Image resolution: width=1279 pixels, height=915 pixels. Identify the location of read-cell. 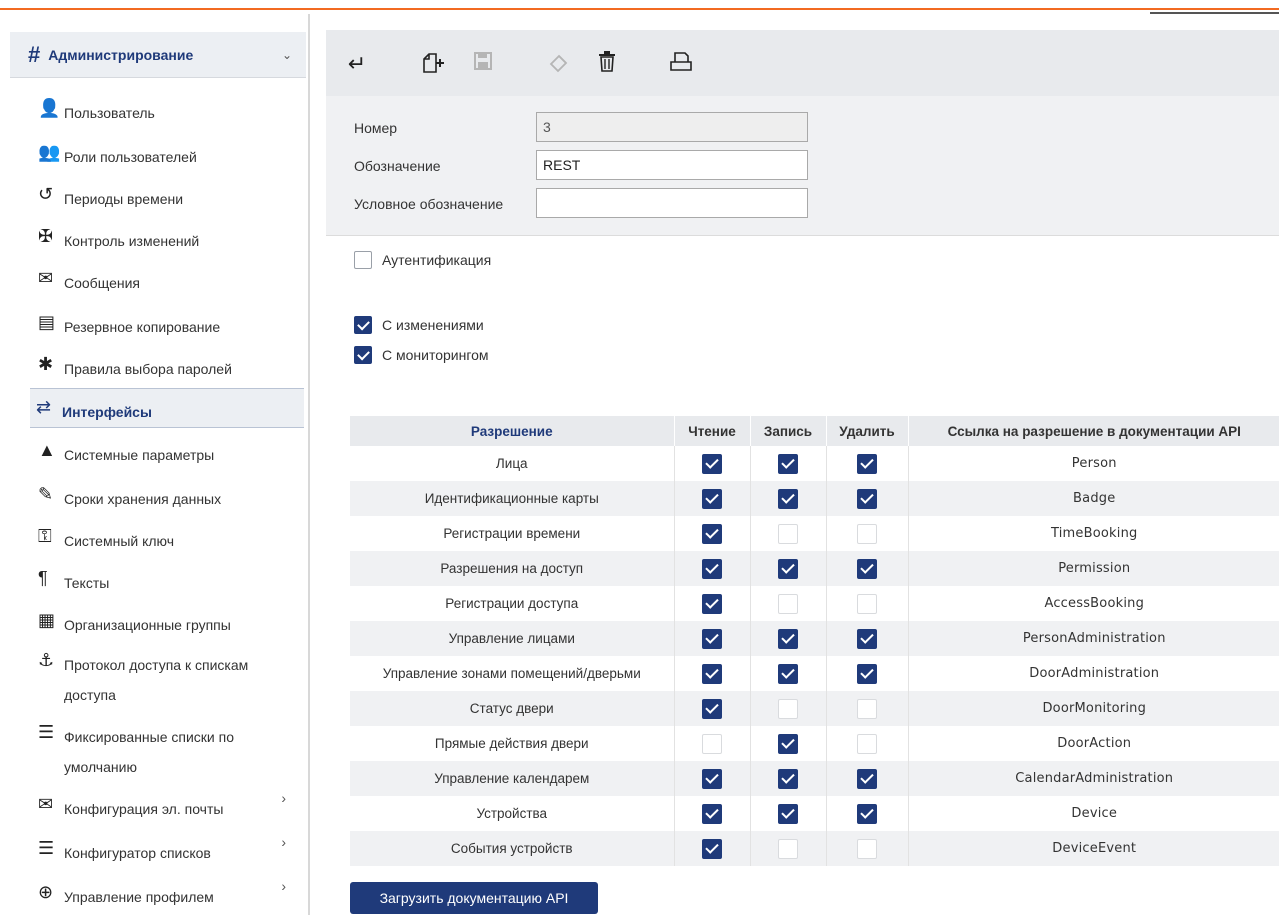
(712, 778).